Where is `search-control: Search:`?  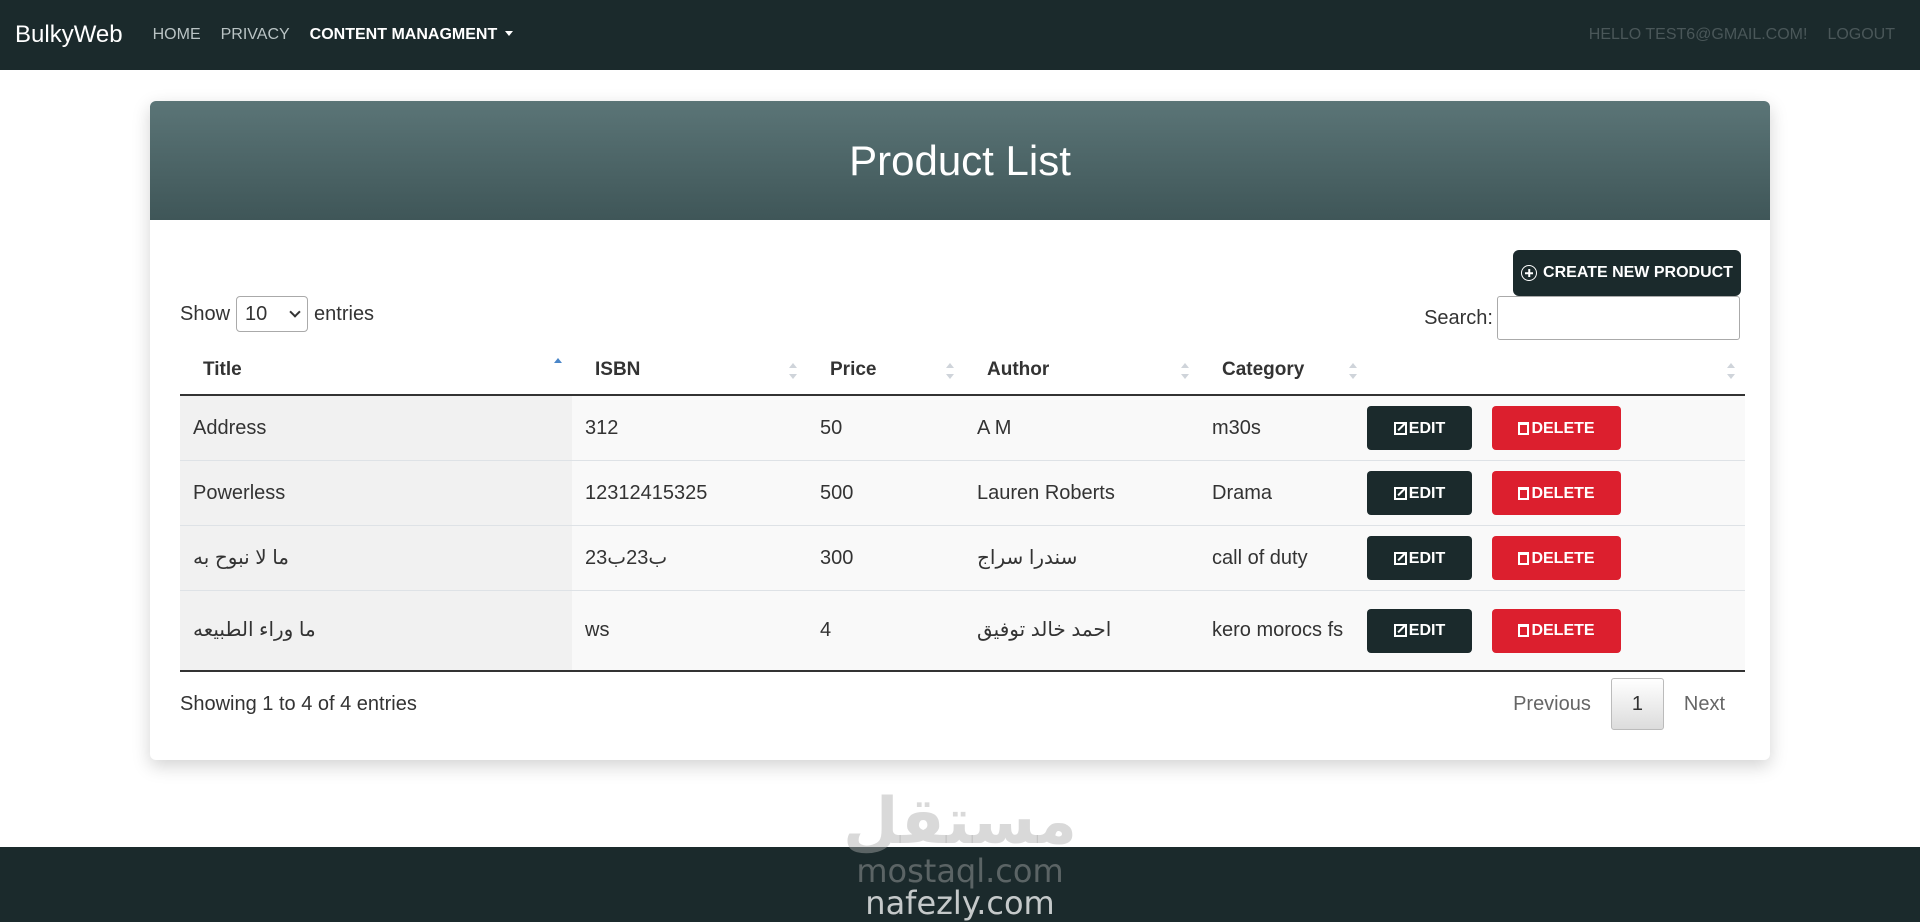
search-control: Search: is located at coordinates (1582, 318).